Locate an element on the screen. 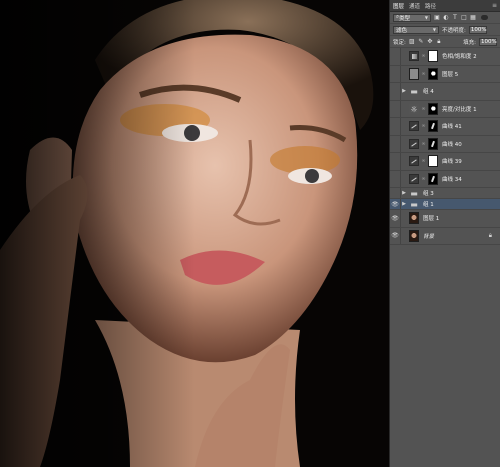 This screenshot has width=500, height=467. lock-label: 锁定: is located at coordinates (399, 42).